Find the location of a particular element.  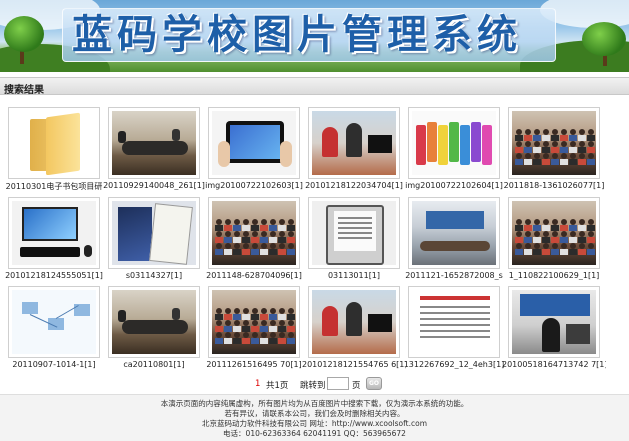

image-caption: 2011818-1361026077[1] is located at coordinates (554, 185).